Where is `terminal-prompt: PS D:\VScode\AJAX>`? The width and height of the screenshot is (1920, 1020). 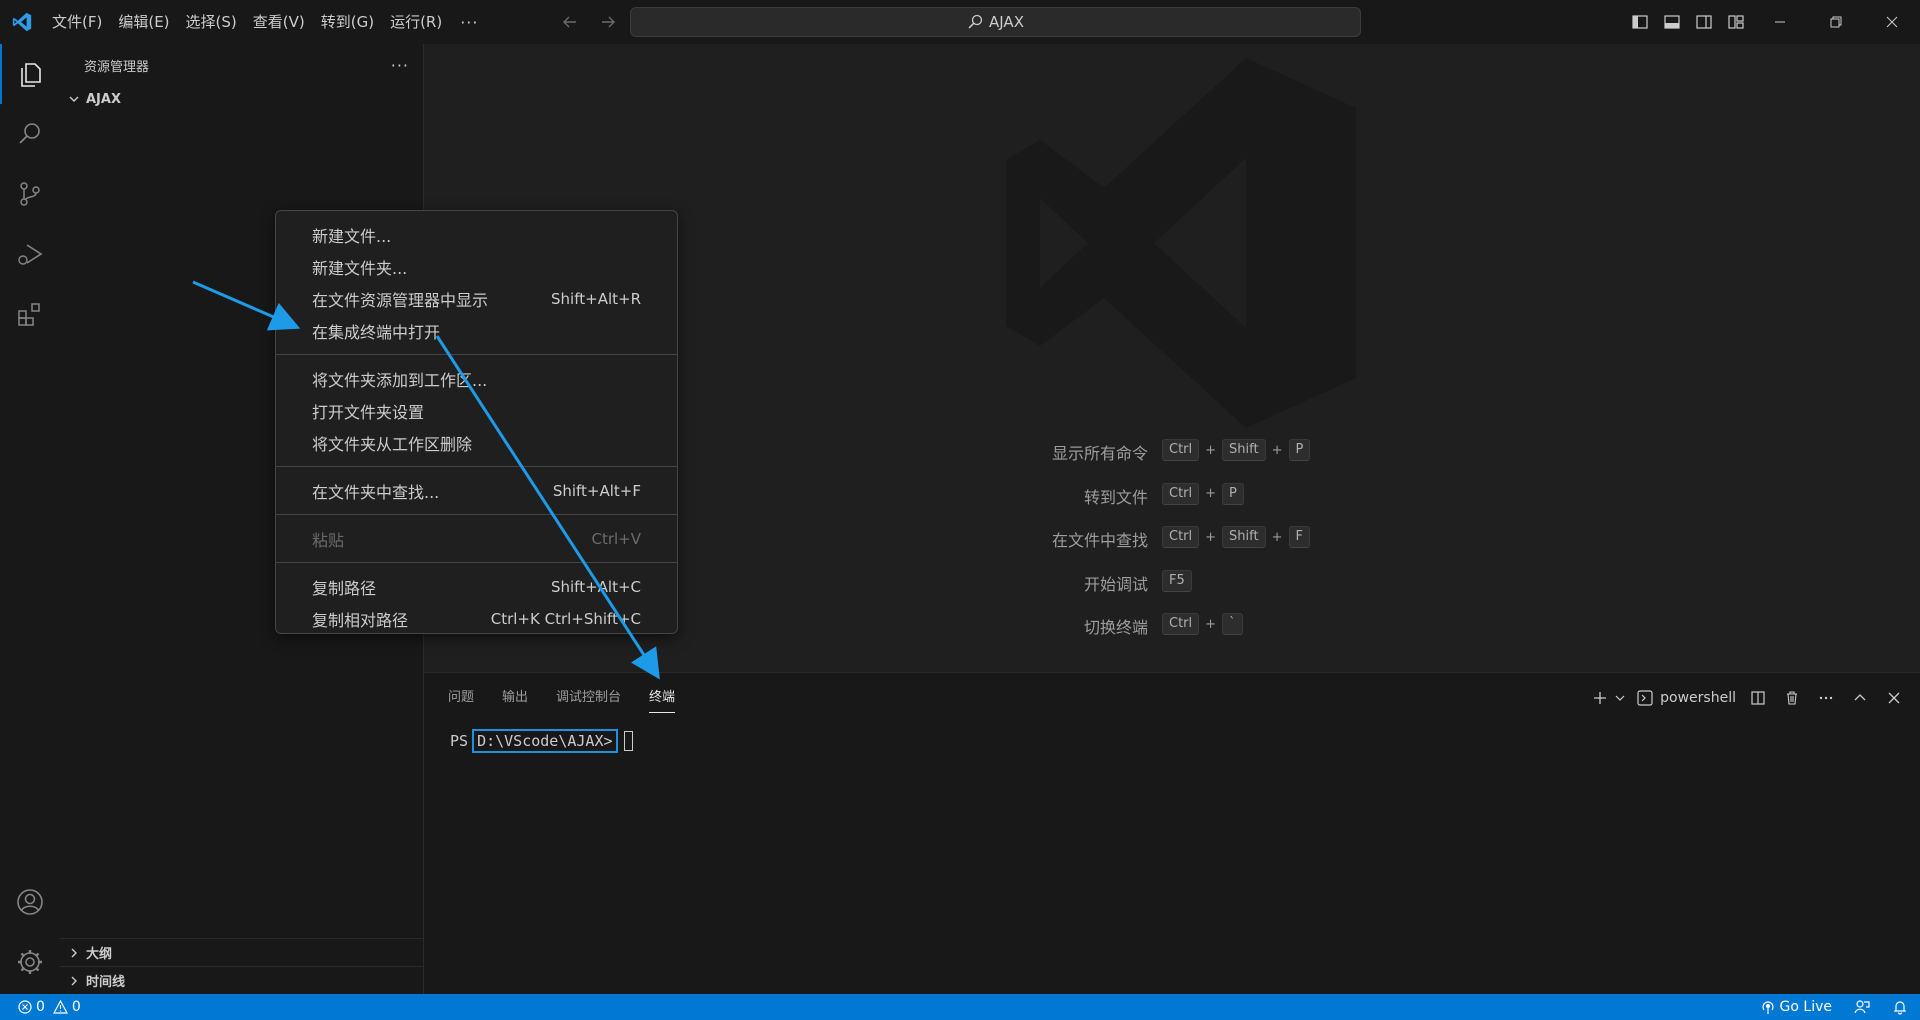 terminal-prompt: PS D:\VScode\AJAX> is located at coordinates (541, 741).